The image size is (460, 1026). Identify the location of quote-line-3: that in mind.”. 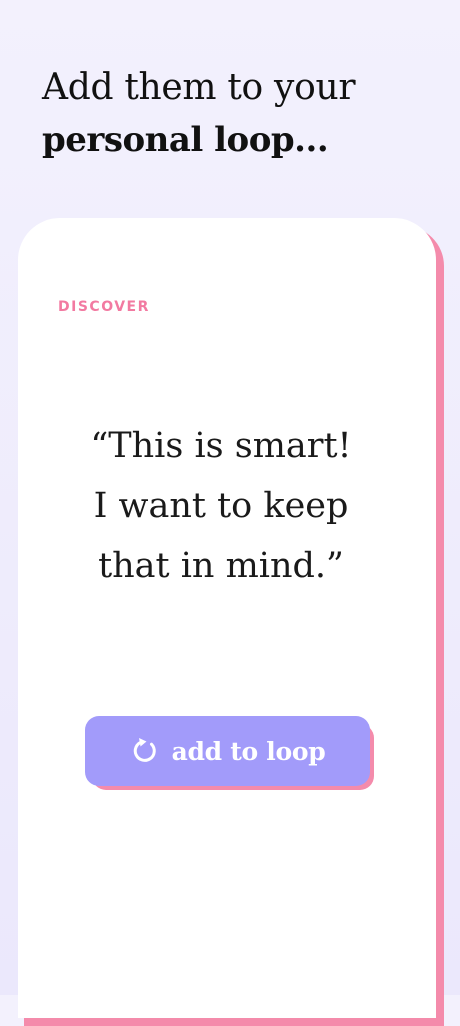
(221, 566).